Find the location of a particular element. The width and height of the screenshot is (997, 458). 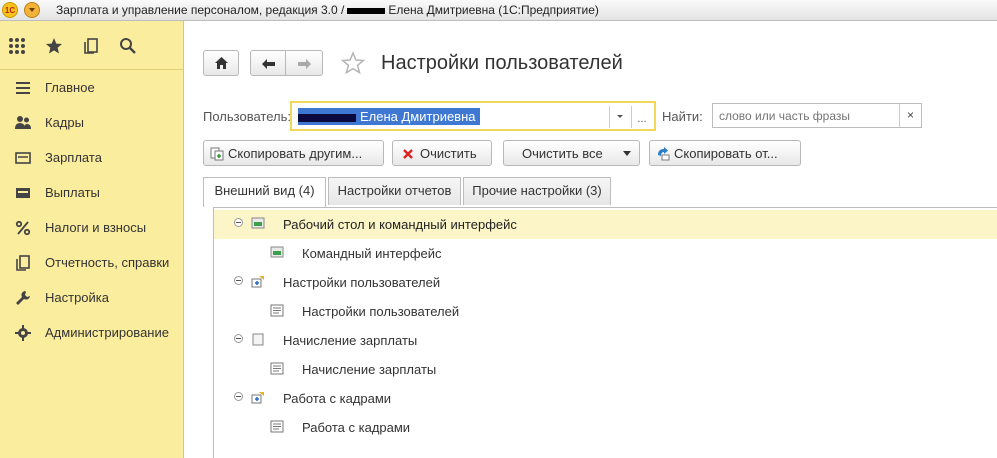

arrow-left-icon is located at coordinates (268, 64).